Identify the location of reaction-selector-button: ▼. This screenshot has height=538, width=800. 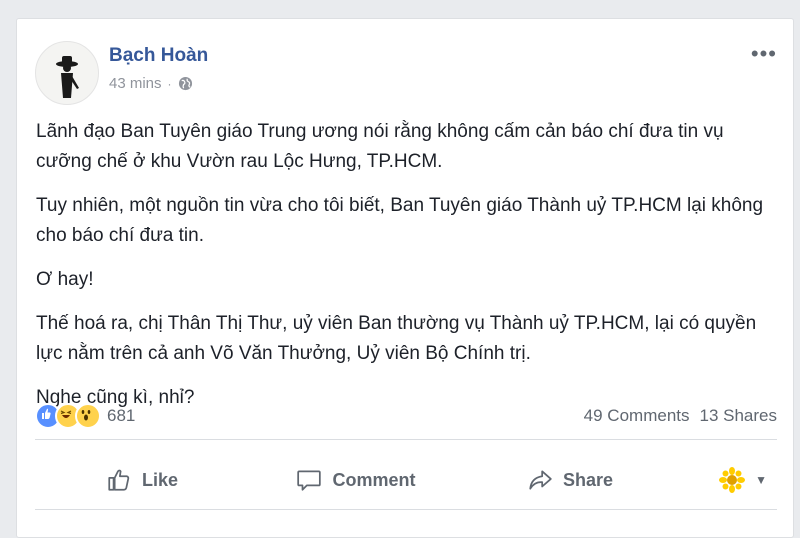
(727, 480).